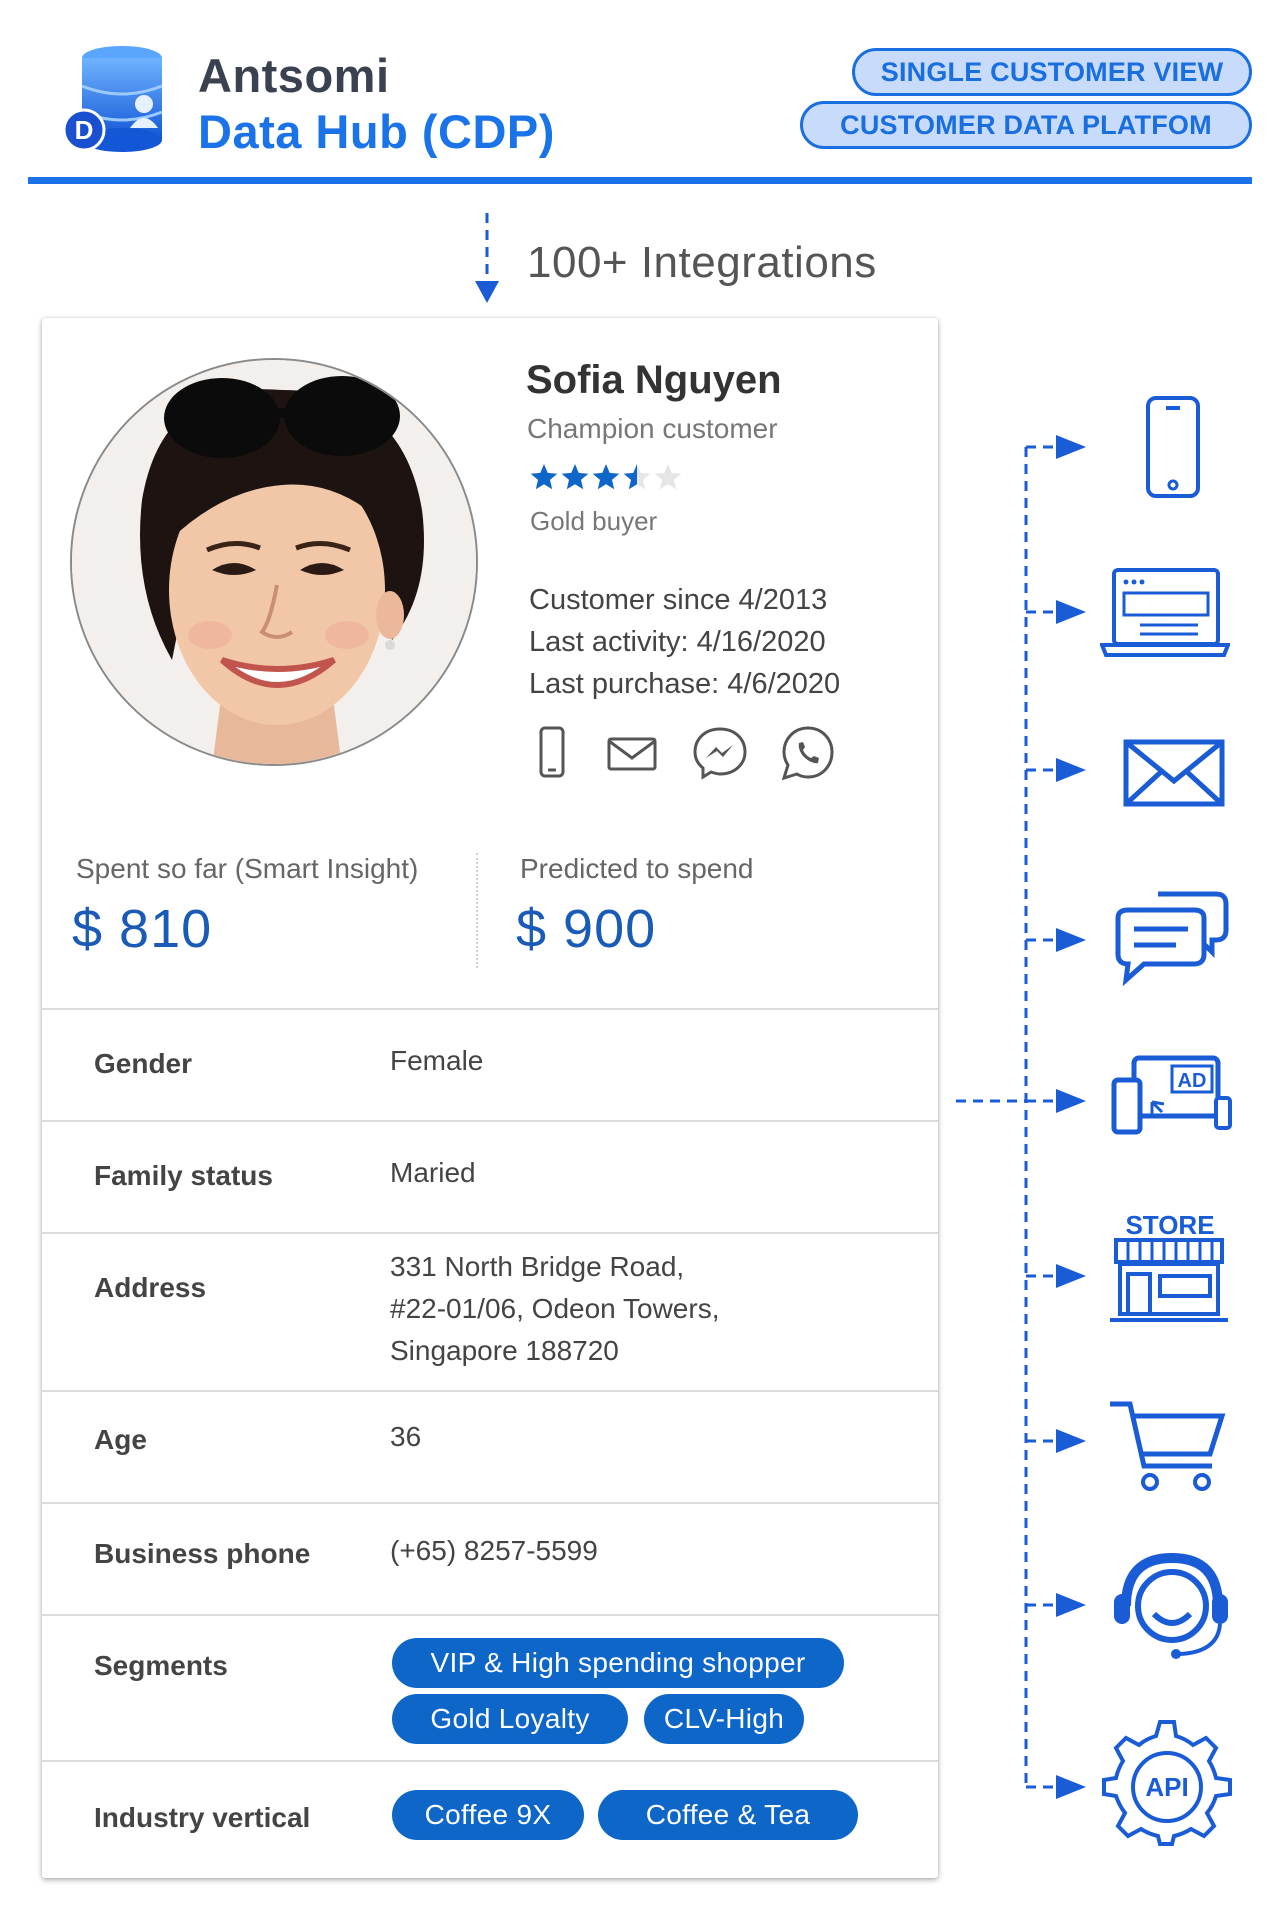 This screenshot has width=1283, height=1915. I want to click on svg-text: D, so click(84, 130).